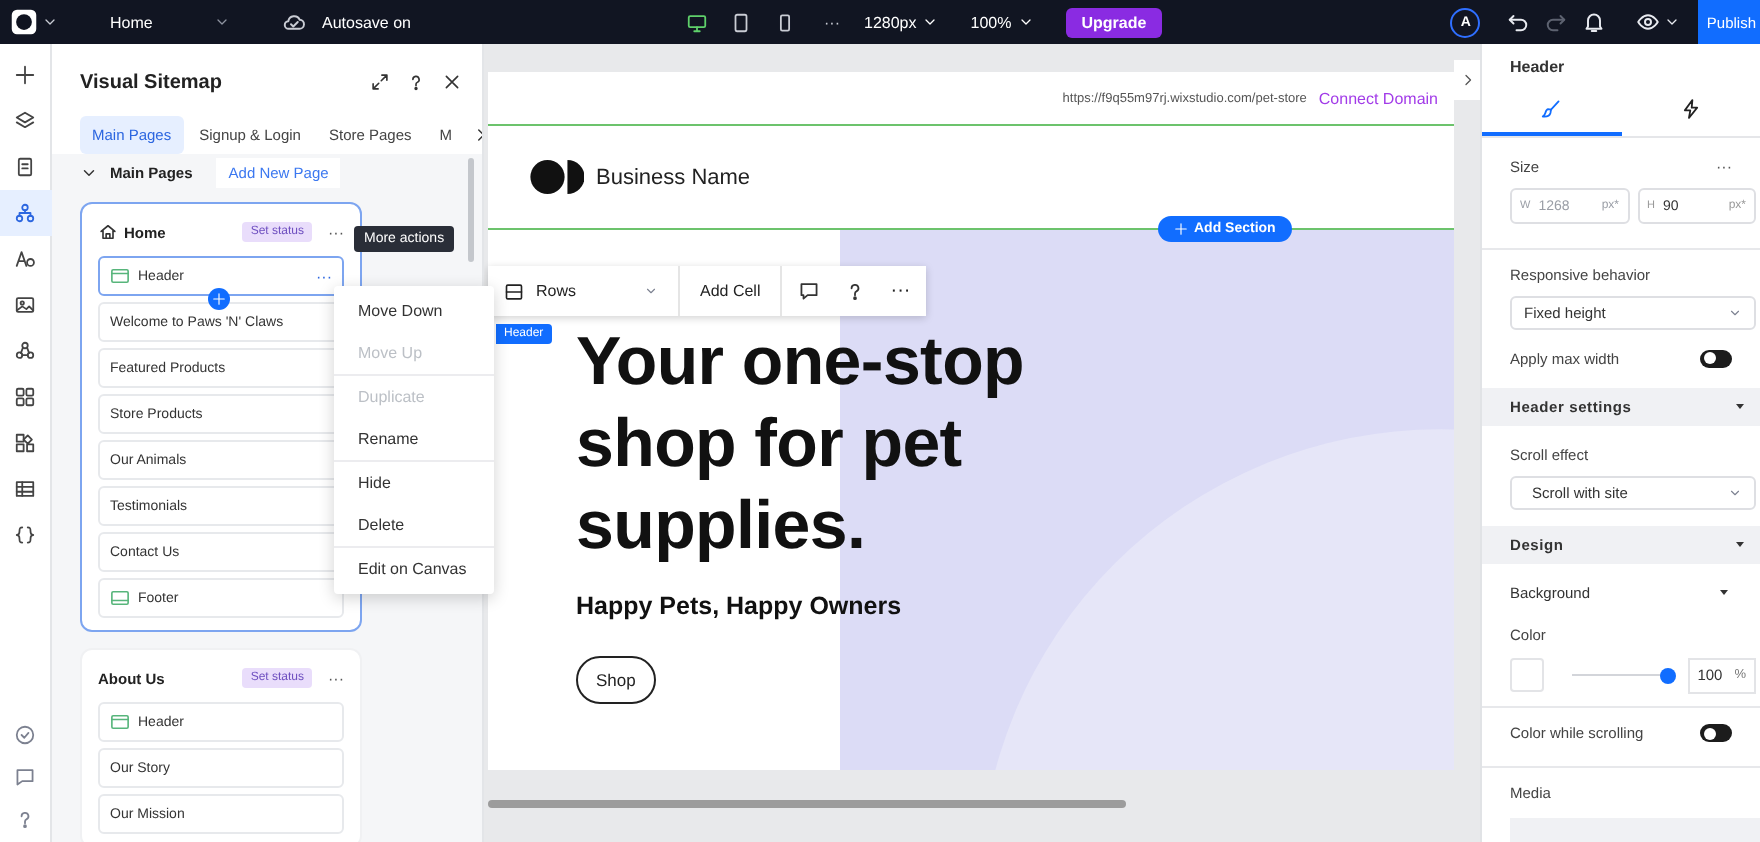  What do you see at coordinates (366, 22) in the screenshot?
I see `autosave-status: Autosave on` at bounding box center [366, 22].